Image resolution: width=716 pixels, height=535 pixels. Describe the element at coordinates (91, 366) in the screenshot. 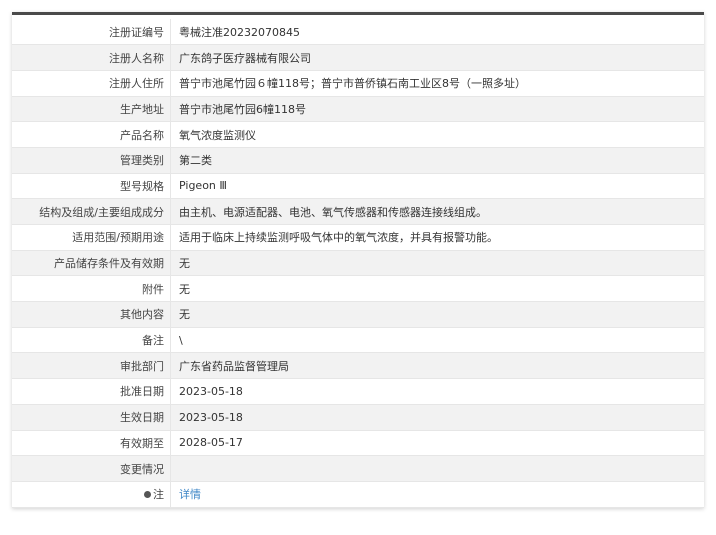

I see `row-label: 审批部门` at that location.